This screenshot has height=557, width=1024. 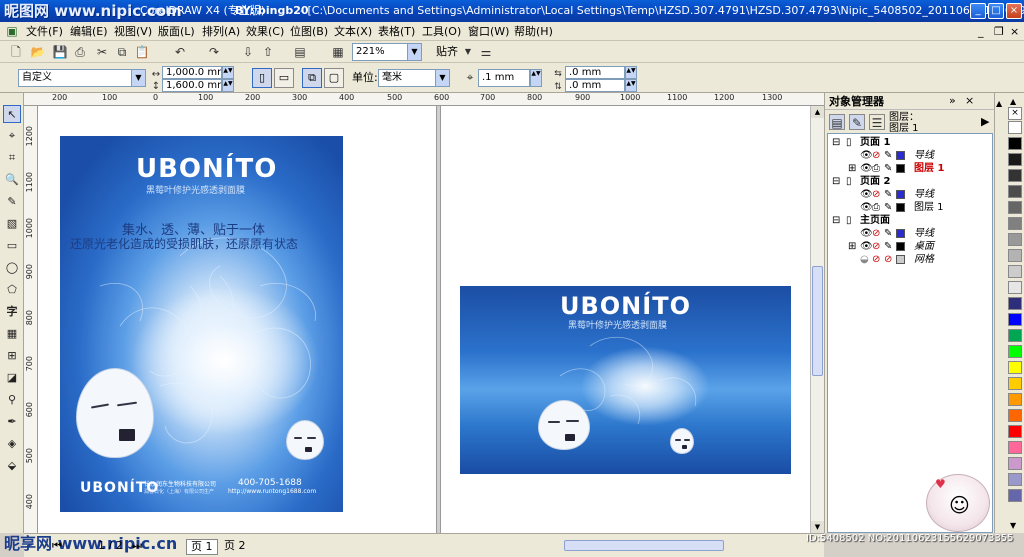 What do you see at coordinates (192, 72) in the screenshot?
I see `page-width-field: 1,000.0 mm` at bounding box center [192, 72].